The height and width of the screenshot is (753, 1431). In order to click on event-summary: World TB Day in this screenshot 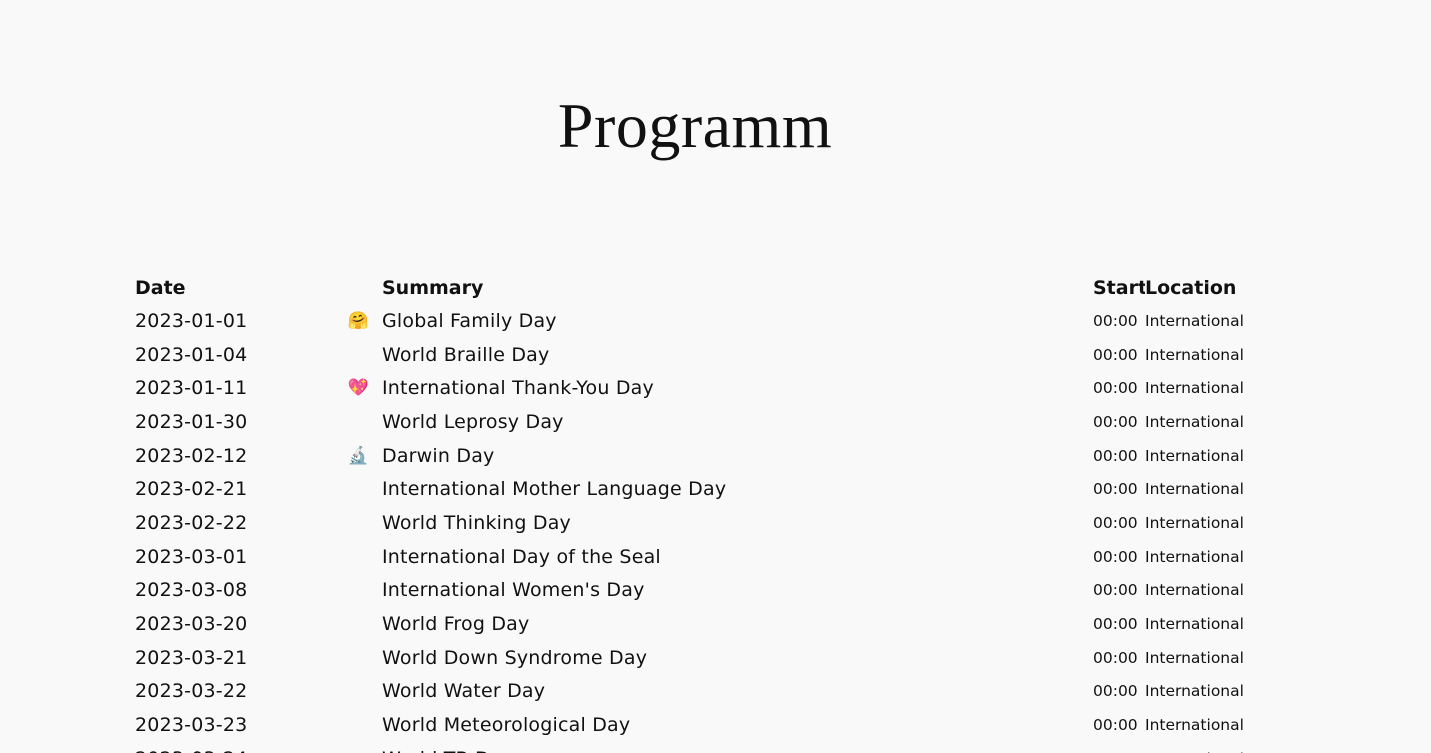, I will do `click(737, 747)`.